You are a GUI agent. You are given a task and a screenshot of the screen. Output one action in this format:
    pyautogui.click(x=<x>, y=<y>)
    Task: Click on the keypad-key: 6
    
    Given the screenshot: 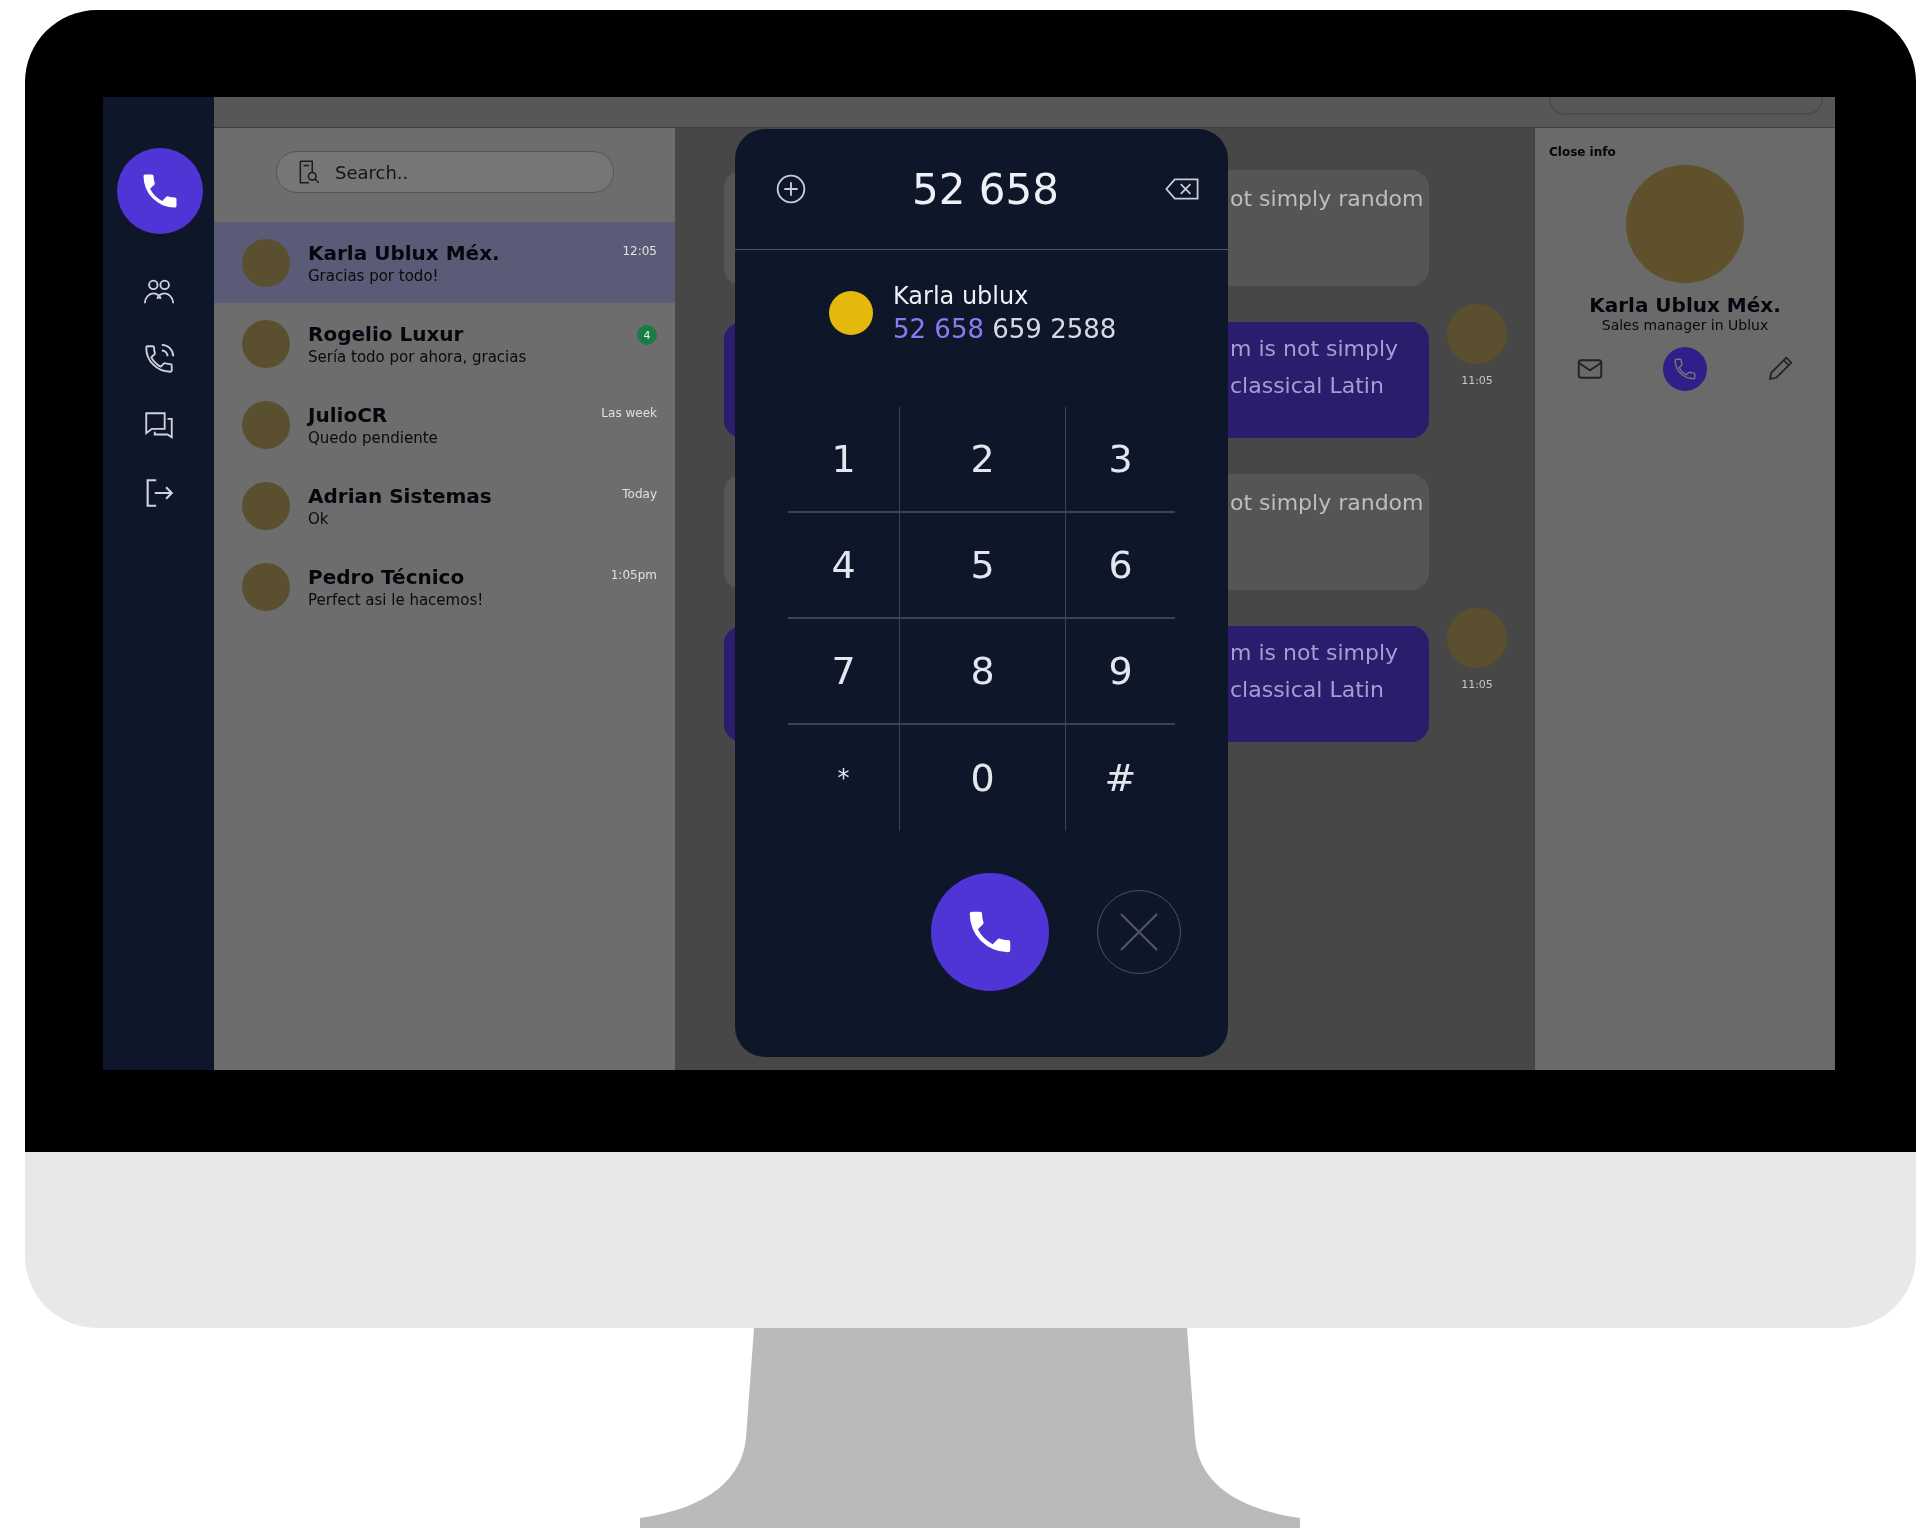 What is the action you would take?
    pyautogui.click(x=1120, y=566)
    